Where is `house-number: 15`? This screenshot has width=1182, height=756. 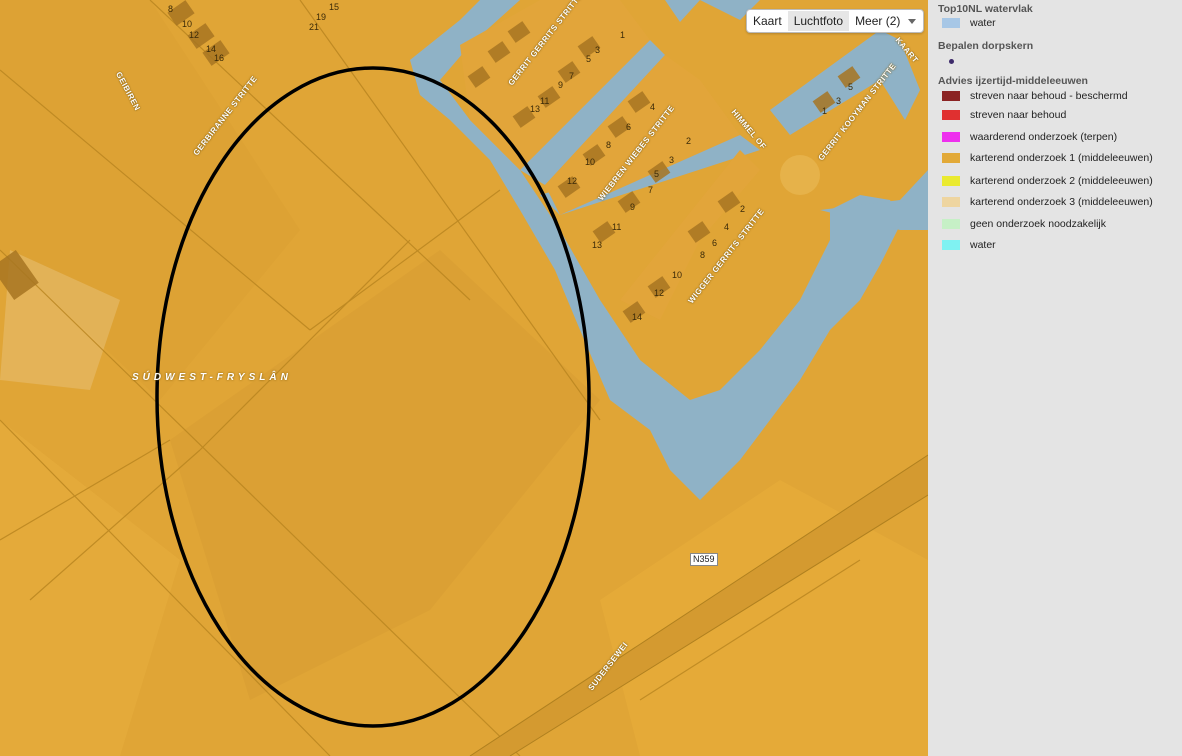
house-number: 15 is located at coordinates (334, 7).